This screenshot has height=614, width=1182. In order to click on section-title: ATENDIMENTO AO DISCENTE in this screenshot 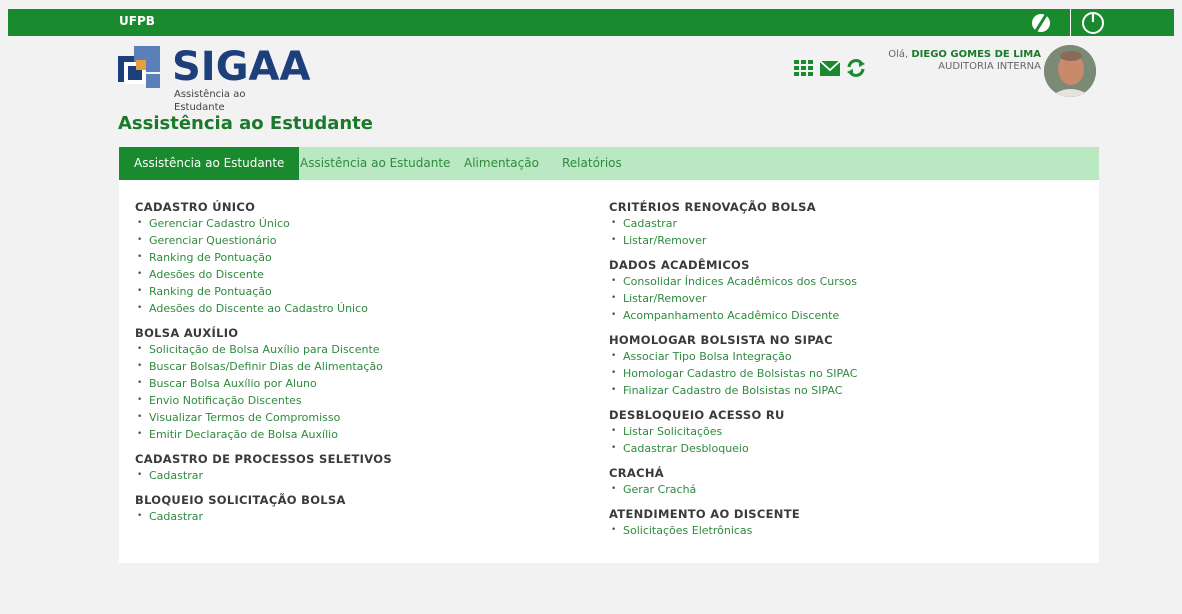, I will do `click(705, 514)`.